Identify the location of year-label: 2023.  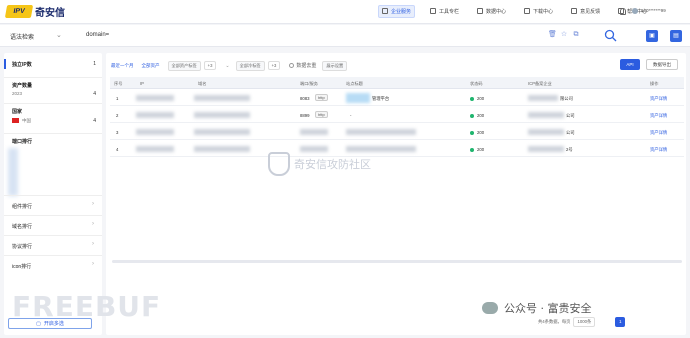
(17, 93).